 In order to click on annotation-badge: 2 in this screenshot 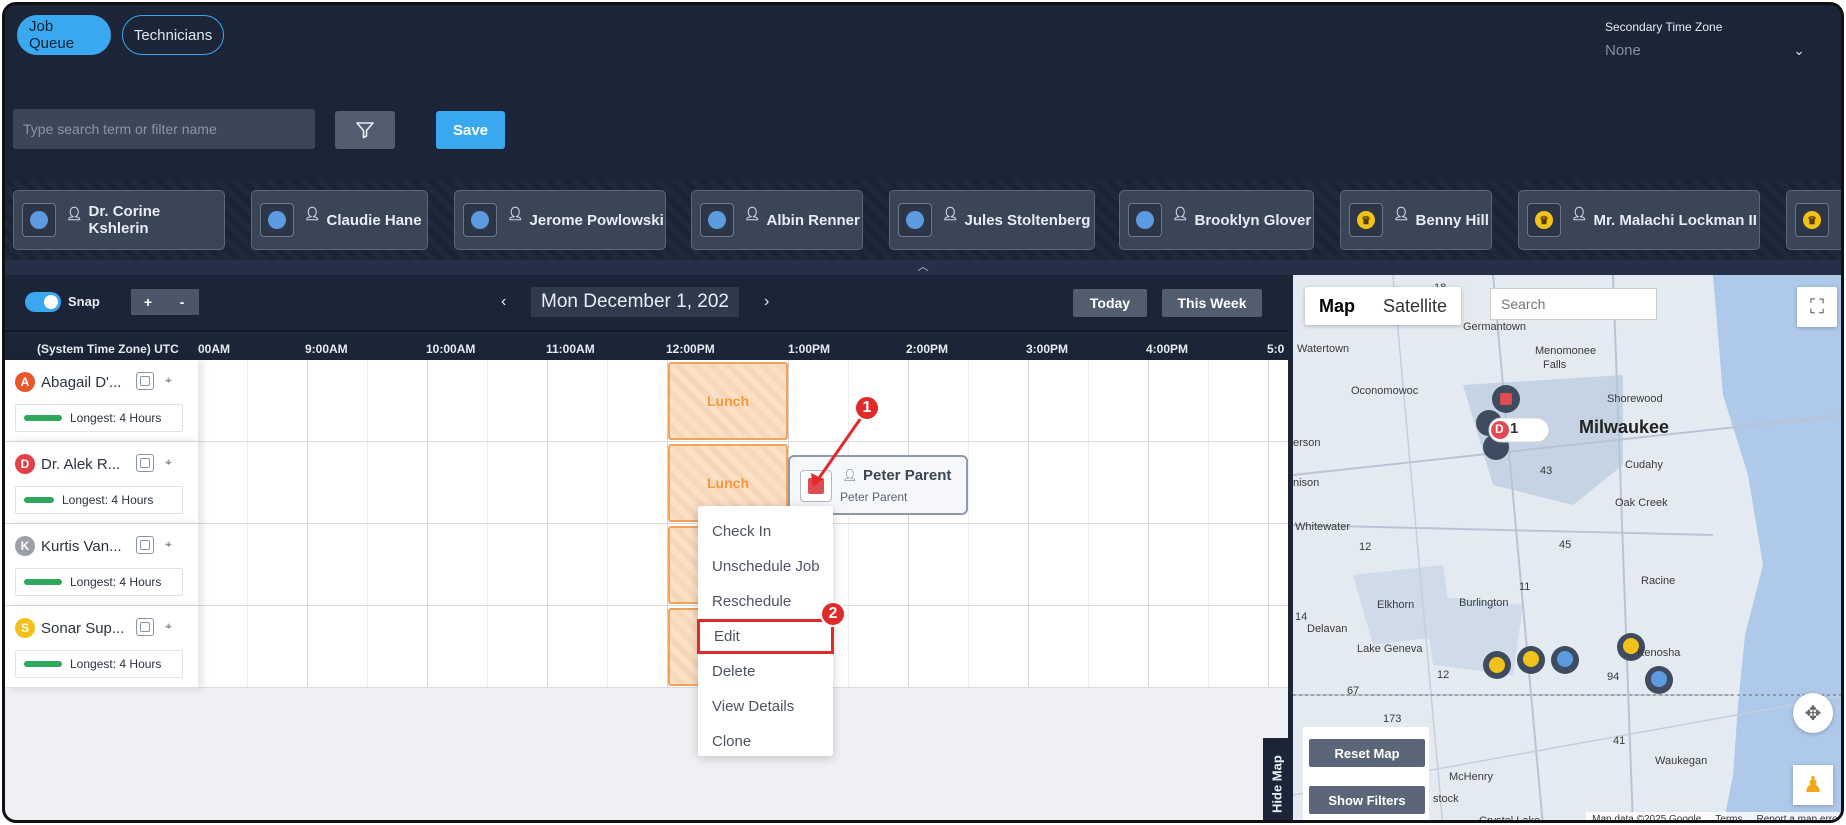, I will do `click(833, 614)`.